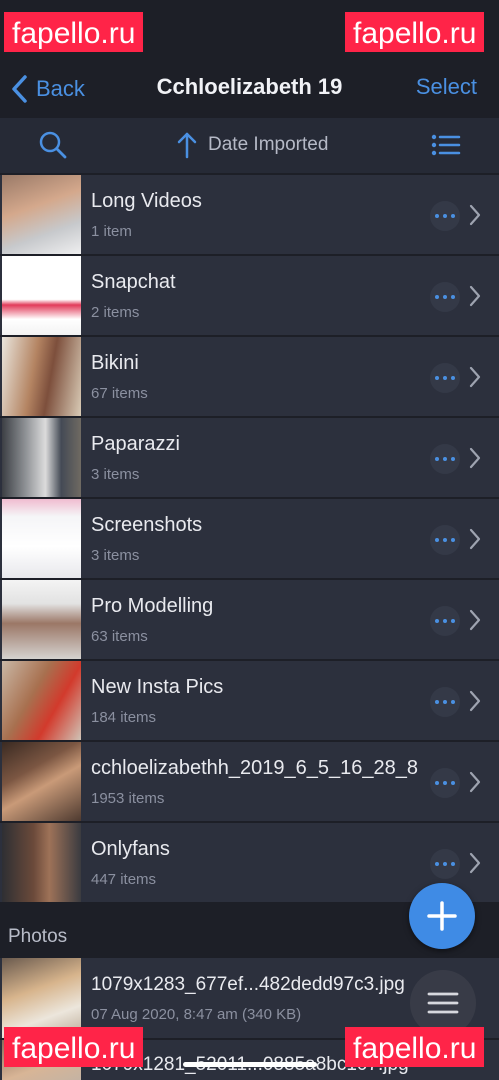 Image resolution: width=499 pixels, height=1080 pixels. I want to click on chevron-left-icon, so click(19, 89).